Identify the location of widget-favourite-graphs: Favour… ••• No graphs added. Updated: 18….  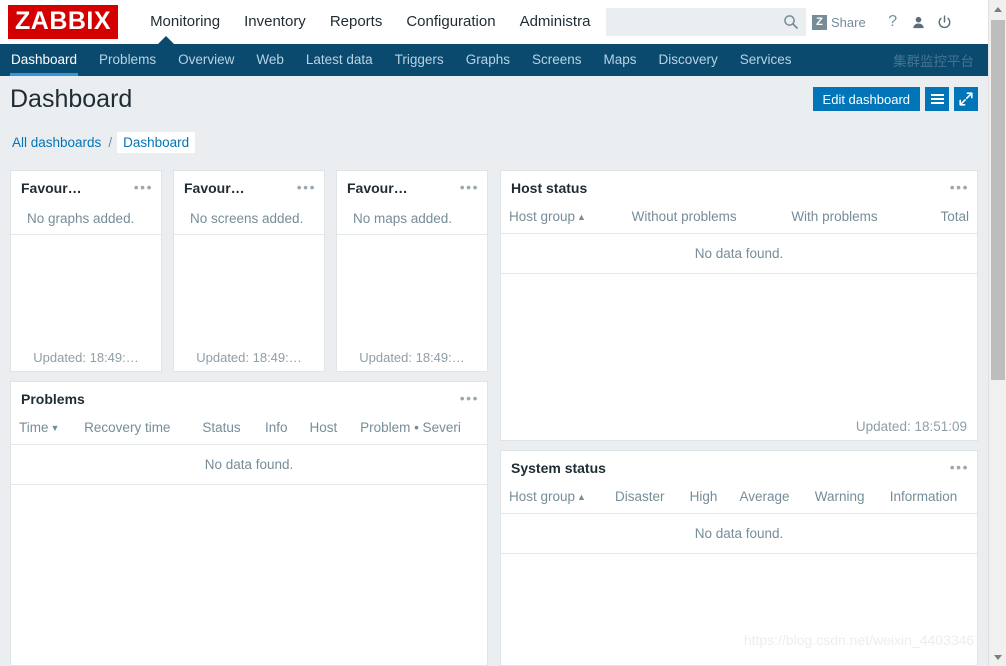
(86, 271).